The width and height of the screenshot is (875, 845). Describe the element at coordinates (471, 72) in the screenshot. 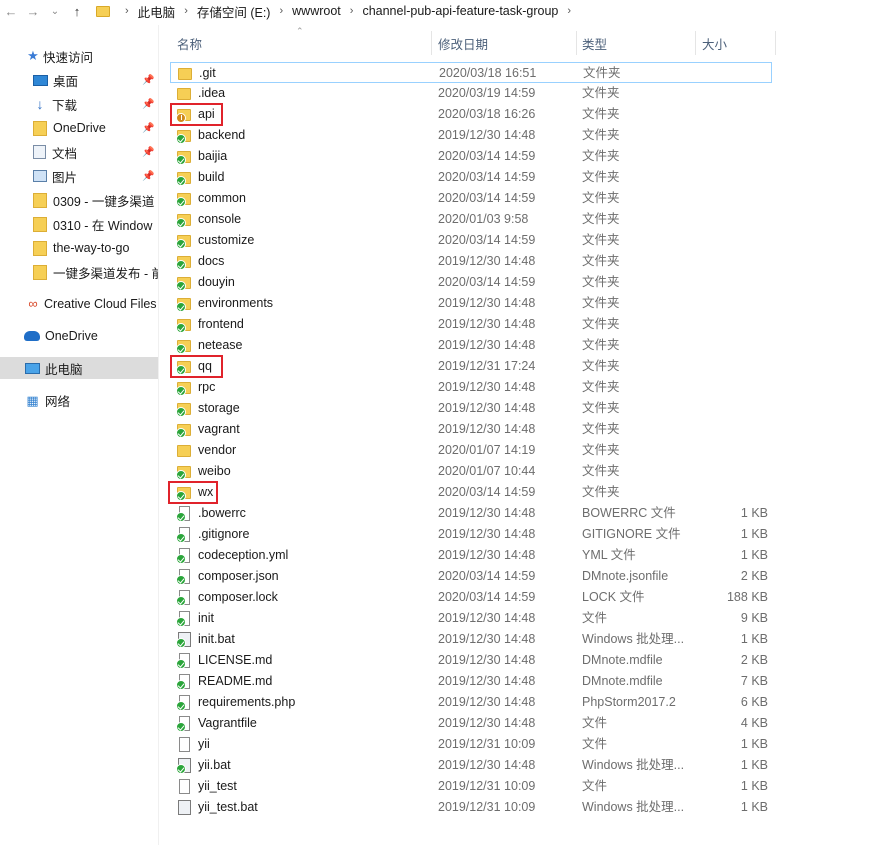

I see `file-row-git: .git 2020/03/18 16:51 文件夹` at that location.